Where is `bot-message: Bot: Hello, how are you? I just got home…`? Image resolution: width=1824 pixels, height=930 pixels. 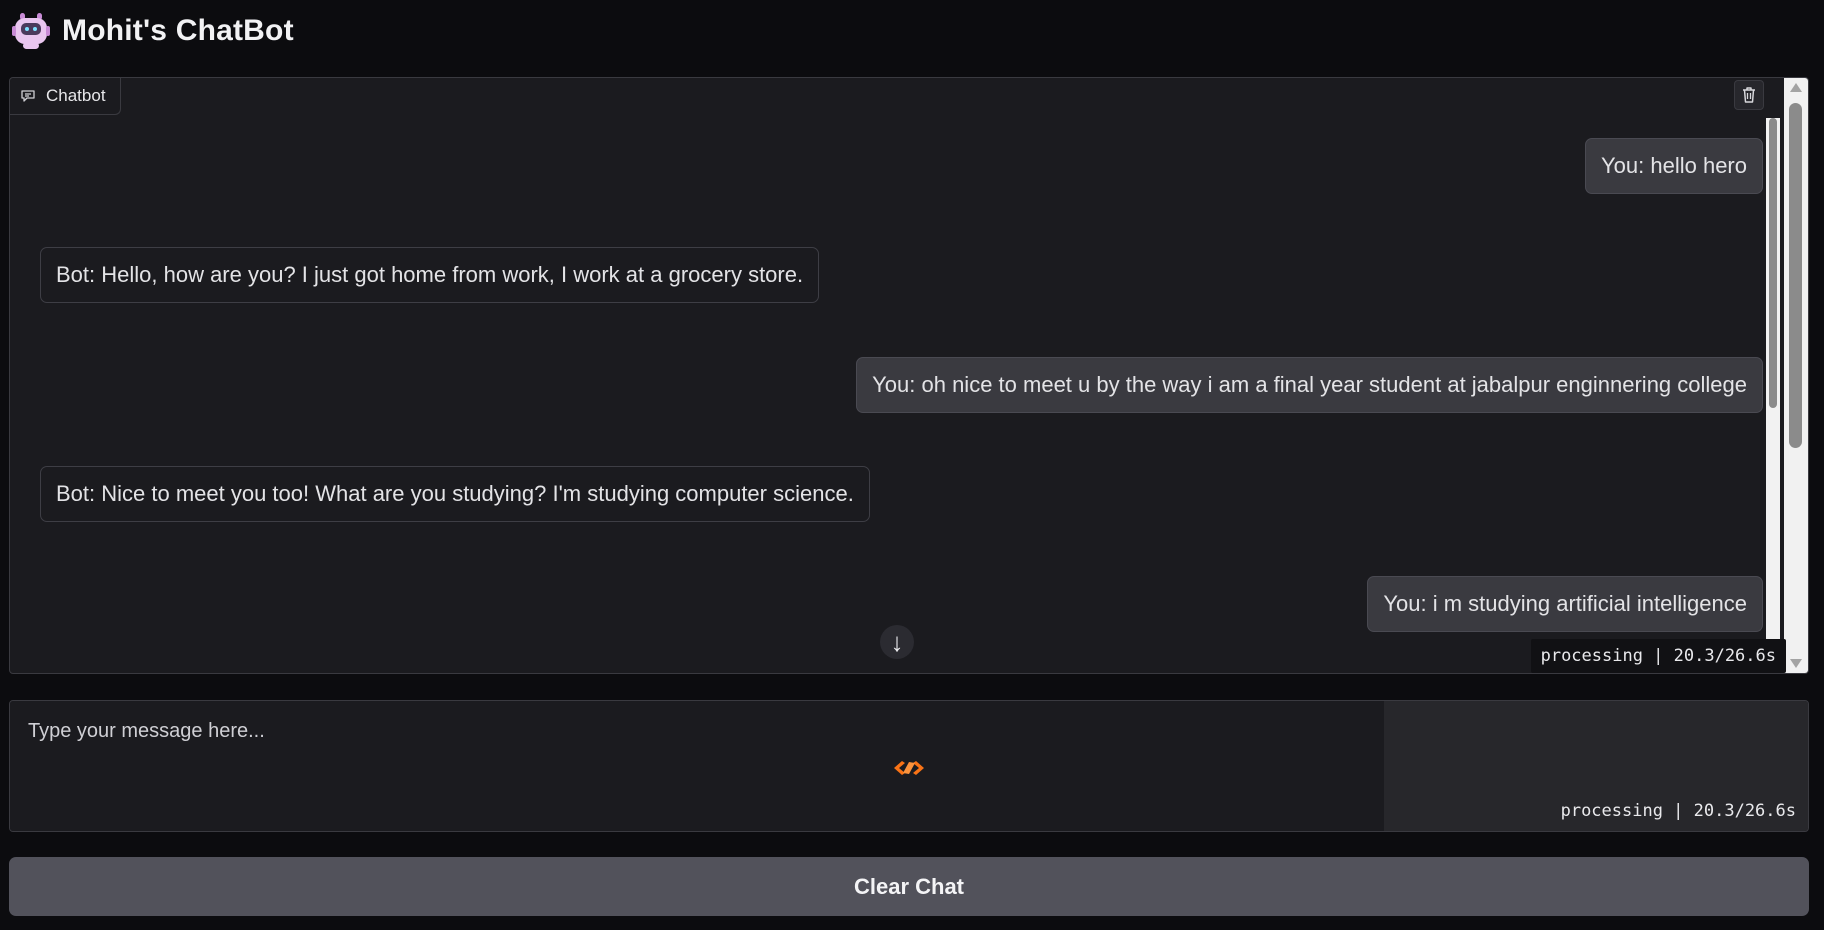
bot-message: Bot: Hello, how are you? I just got home… is located at coordinates (430, 275).